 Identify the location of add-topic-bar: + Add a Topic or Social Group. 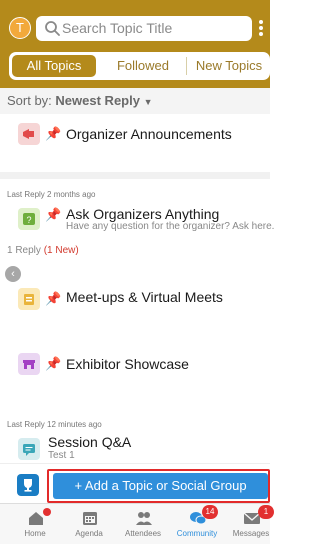
(135, 483).